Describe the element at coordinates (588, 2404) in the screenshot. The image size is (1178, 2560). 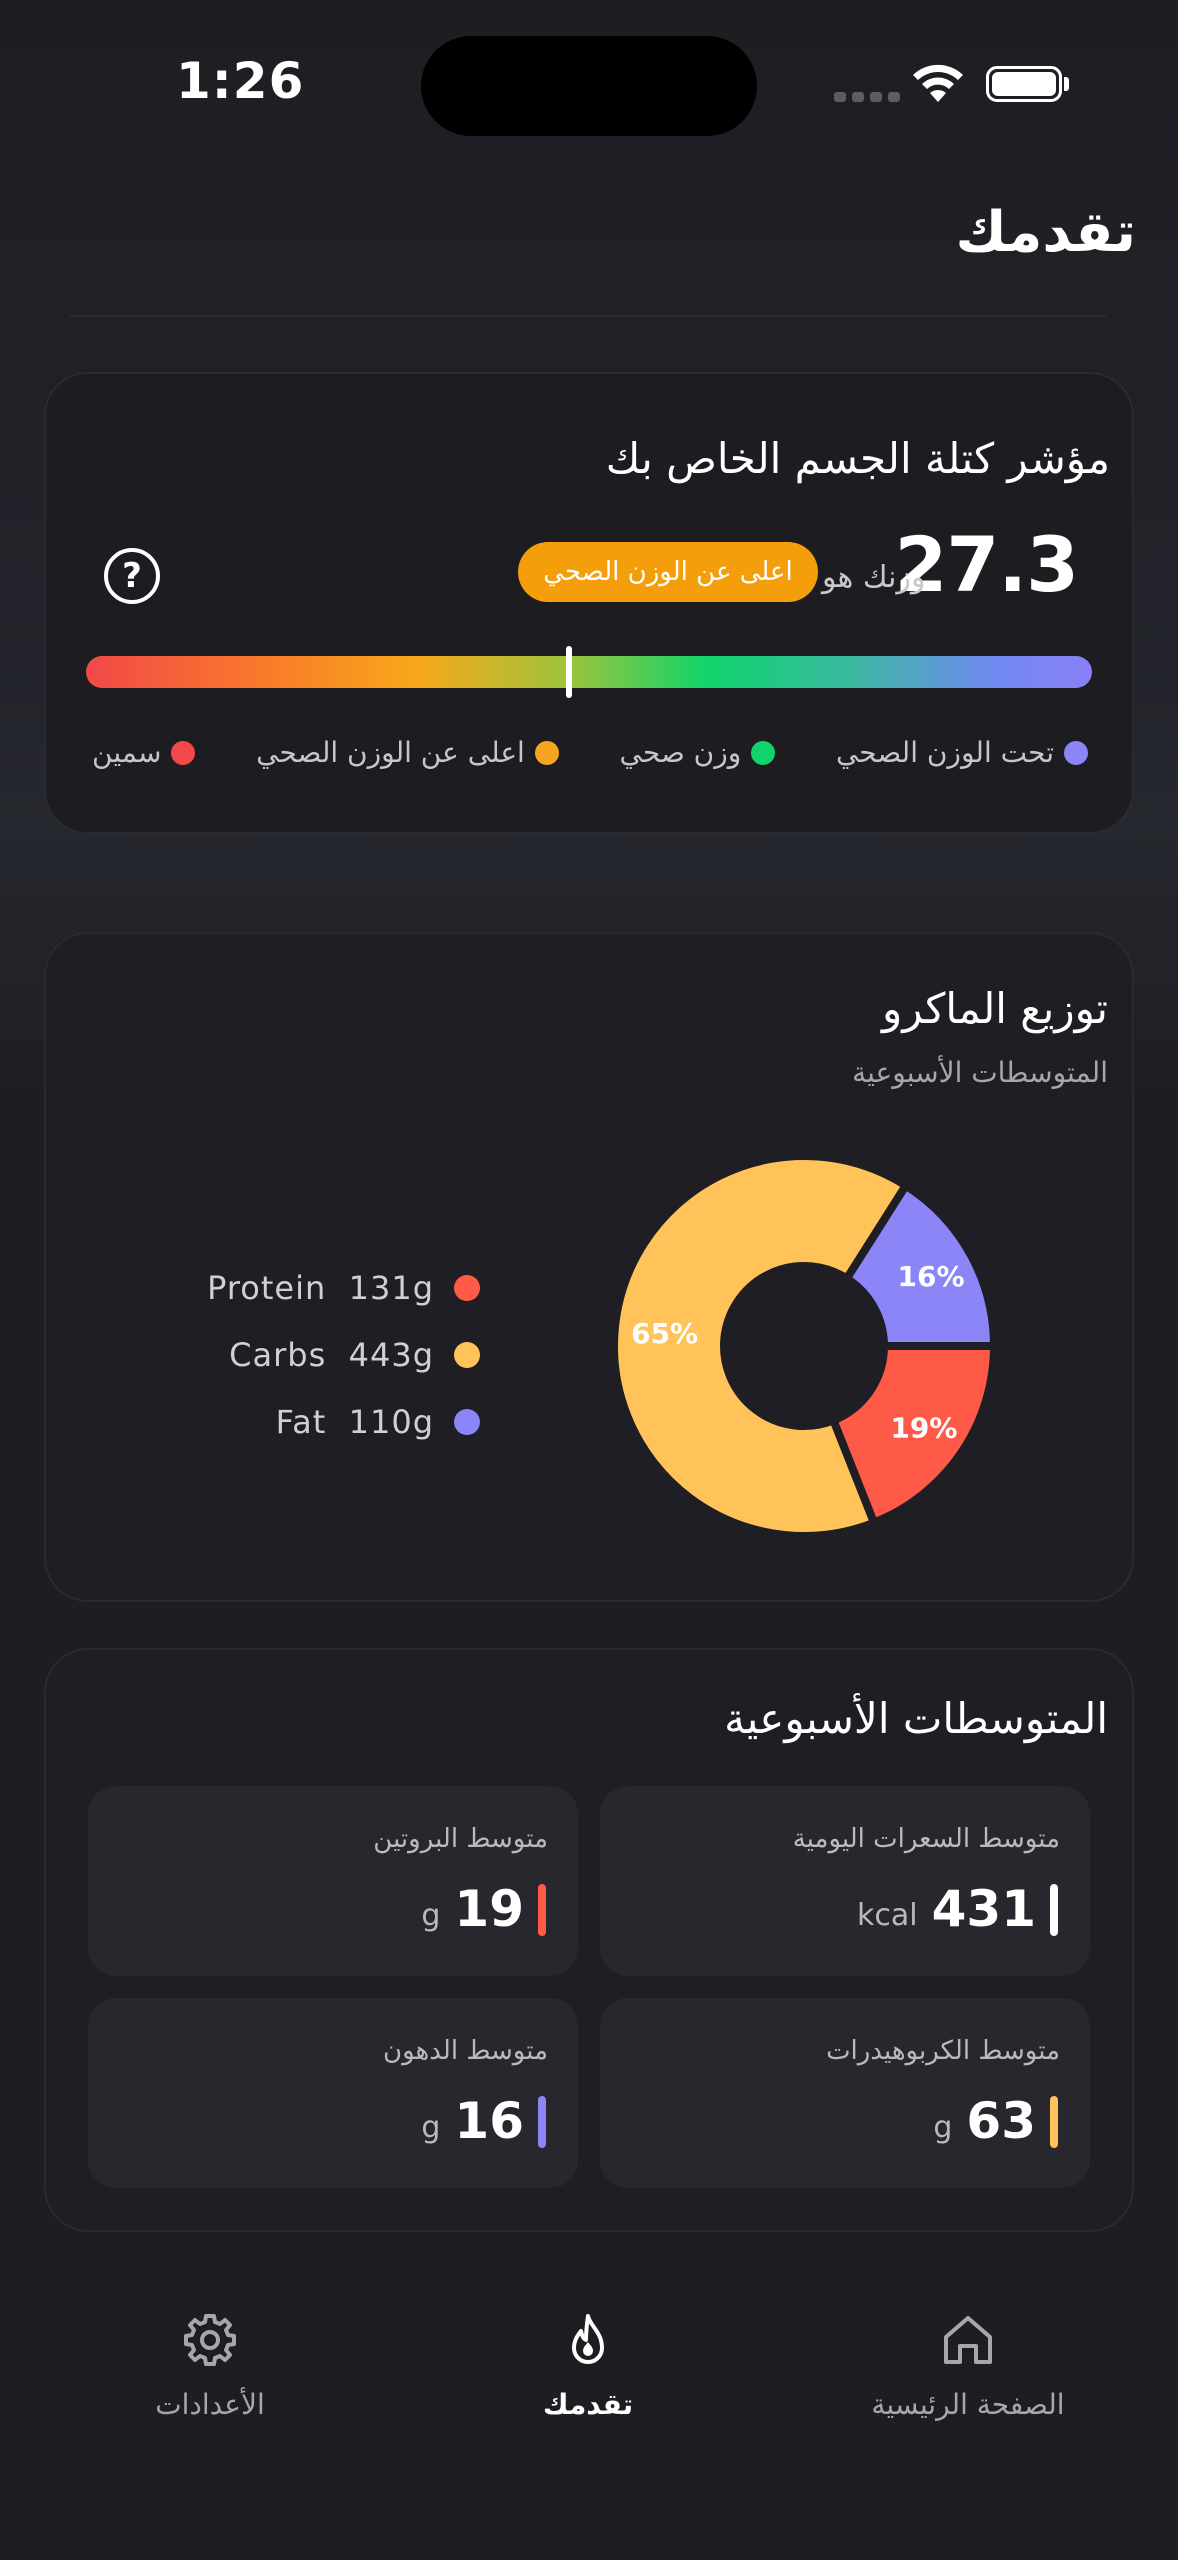
I see `nav-progress-label: تقدمك` at that location.